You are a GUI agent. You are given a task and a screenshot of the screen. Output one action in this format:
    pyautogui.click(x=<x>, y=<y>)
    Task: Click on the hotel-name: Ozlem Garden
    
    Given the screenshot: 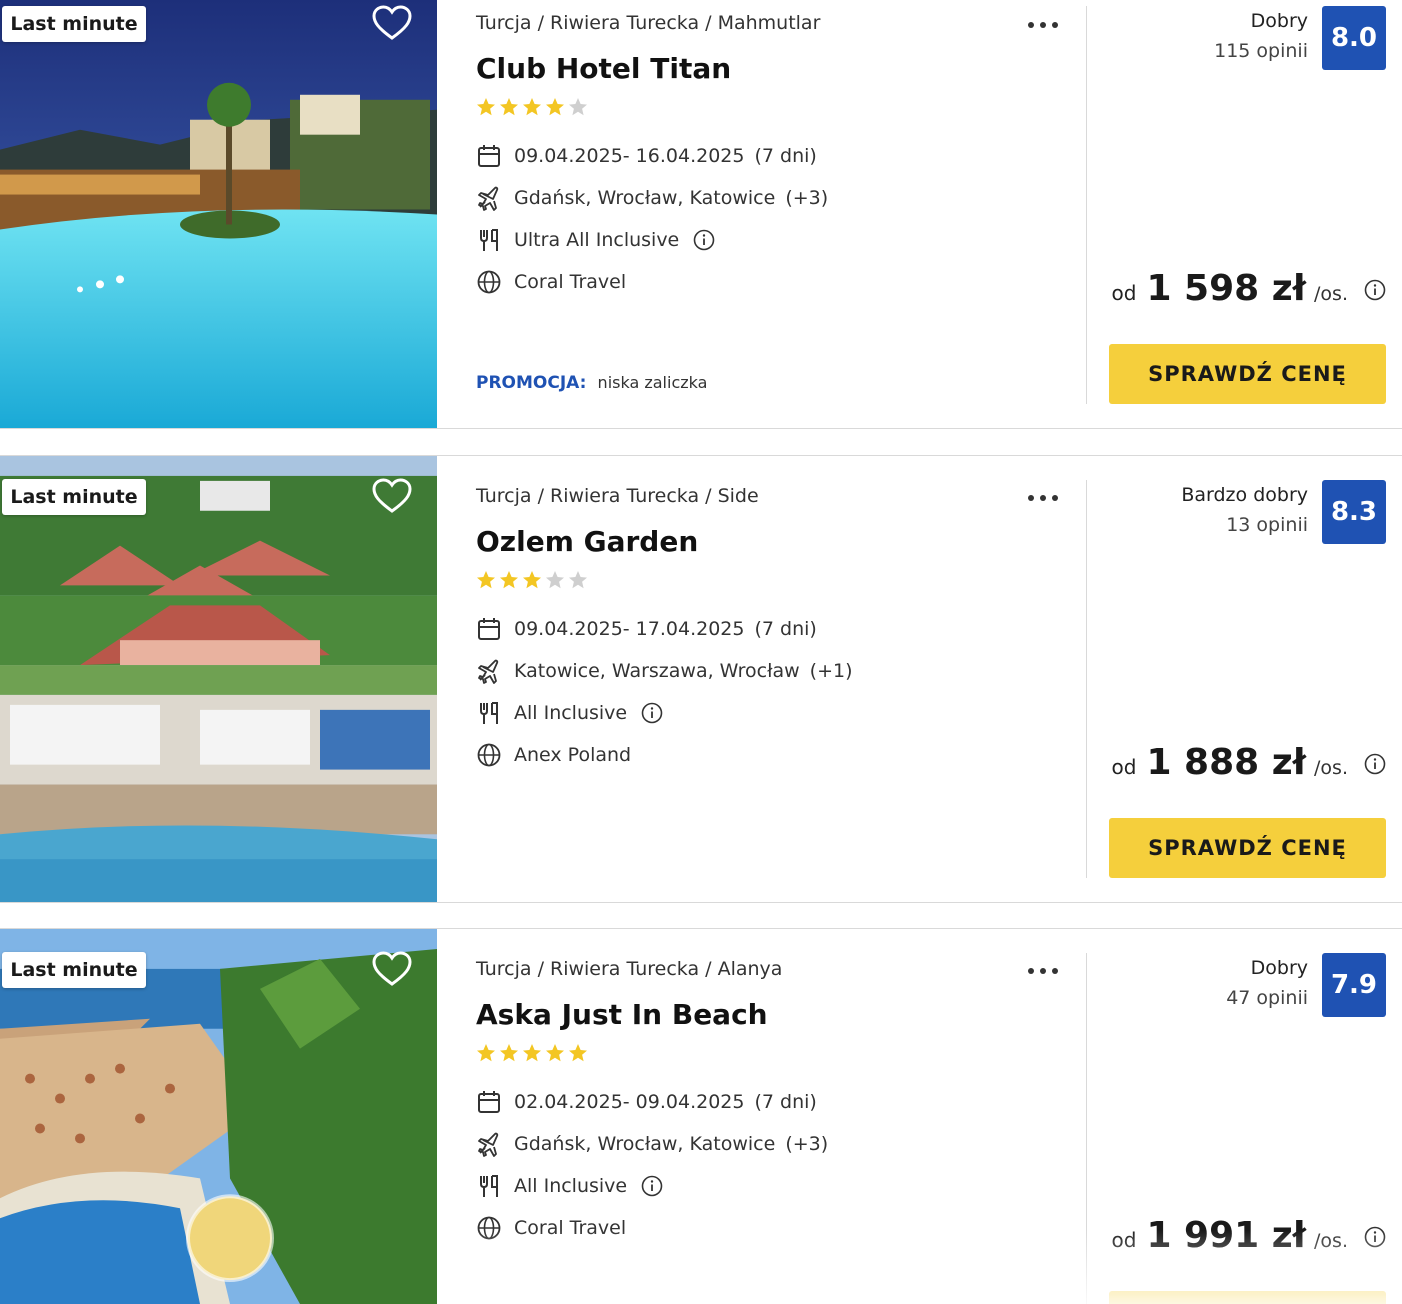 What is the action you would take?
    pyautogui.click(x=587, y=541)
    